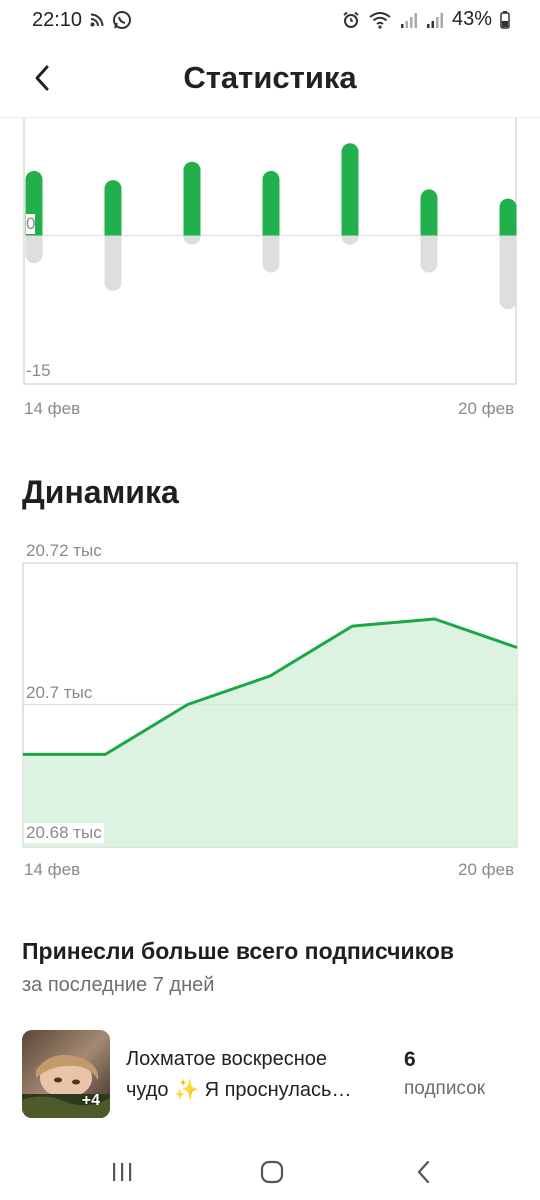  What do you see at coordinates (486, 869) in the screenshot?
I see `dynamics-x-label-end: 20 фев` at bounding box center [486, 869].